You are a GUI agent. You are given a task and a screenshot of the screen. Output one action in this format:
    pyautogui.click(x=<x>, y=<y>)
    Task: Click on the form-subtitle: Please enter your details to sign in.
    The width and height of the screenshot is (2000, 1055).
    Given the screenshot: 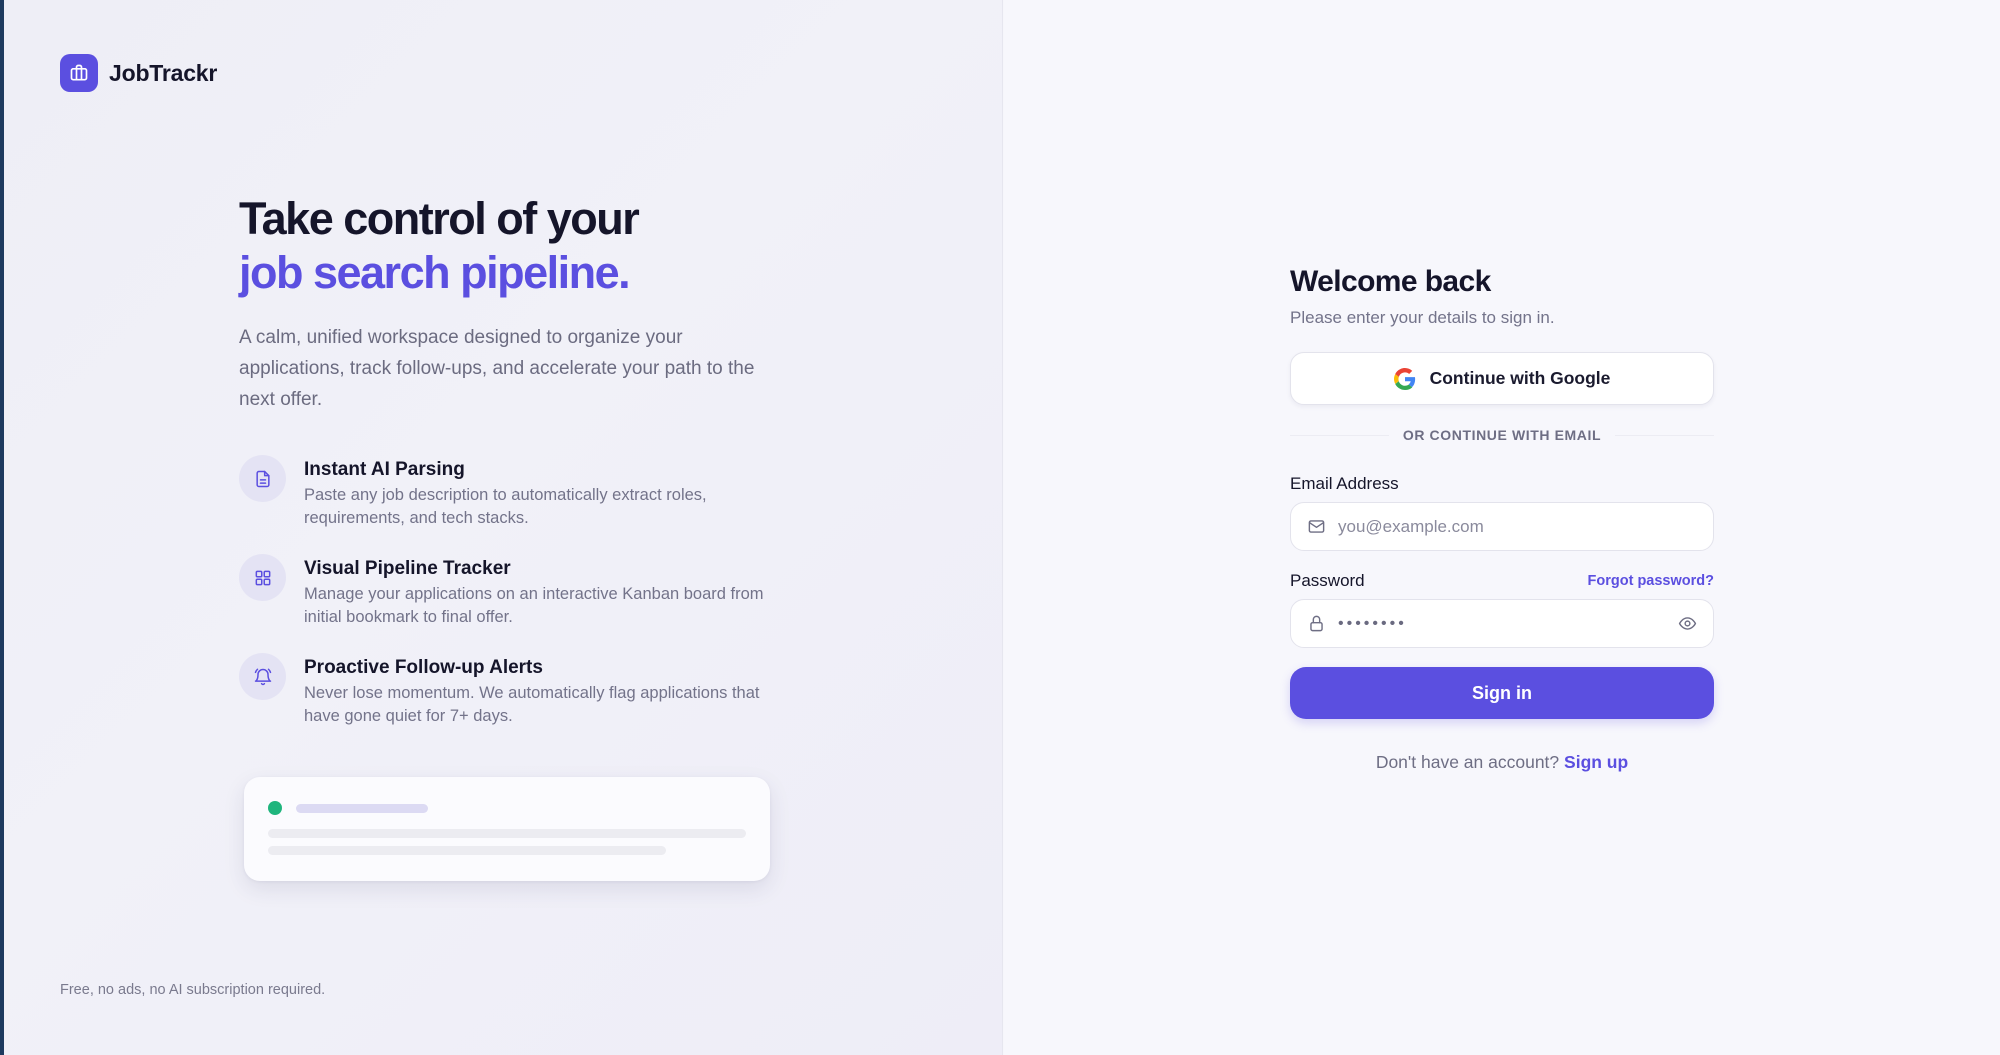 What is the action you would take?
    pyautogui.click(x=1422, y=317)
    